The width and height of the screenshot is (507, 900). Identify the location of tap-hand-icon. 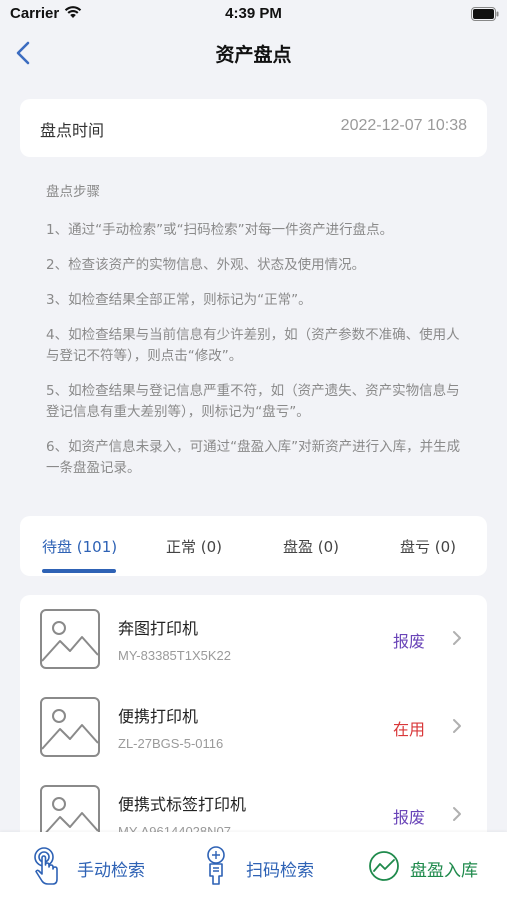
(46, 866).